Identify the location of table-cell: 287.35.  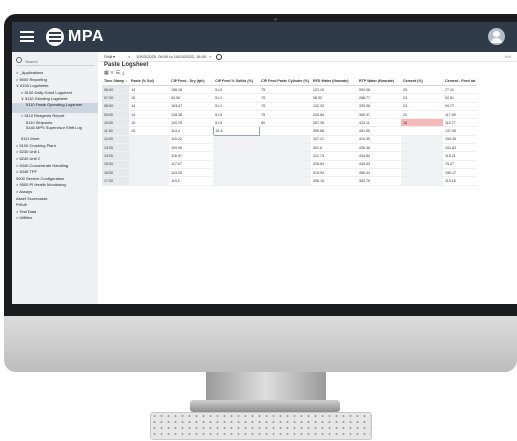
(333, 123).